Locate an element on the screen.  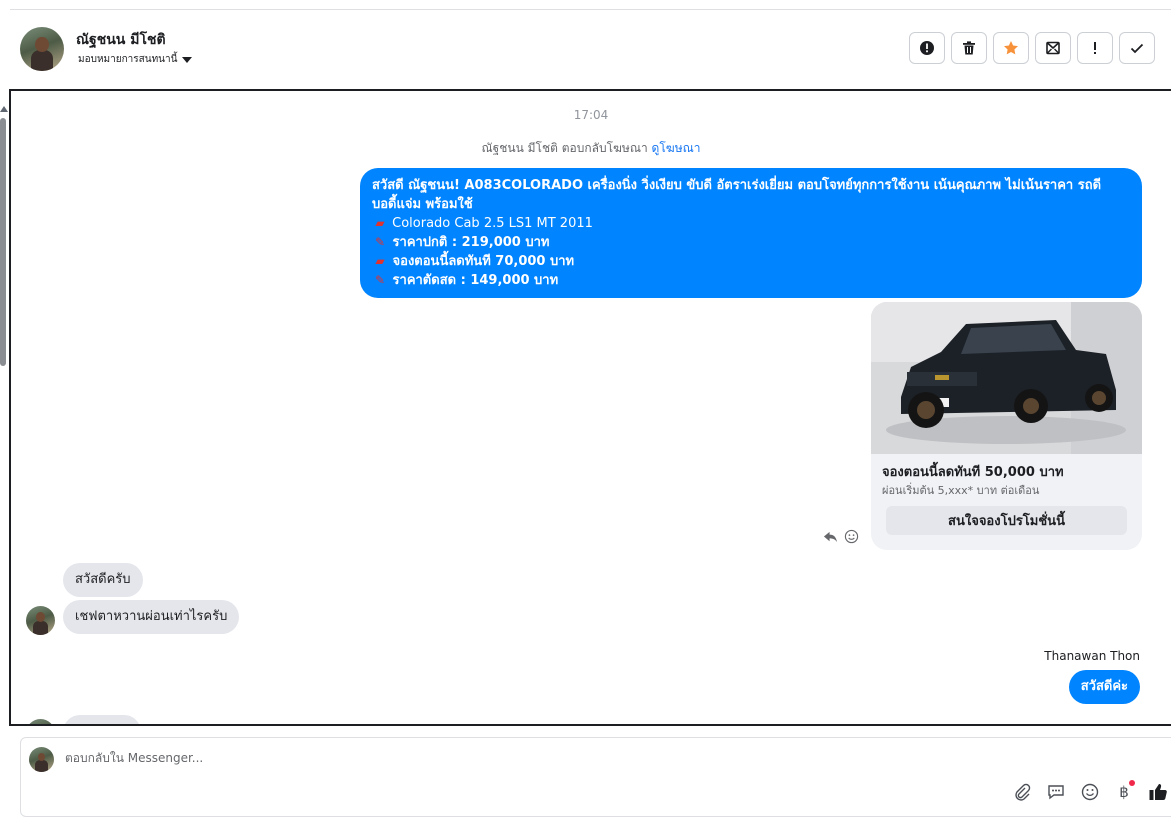
ad-discount: จองตอนนี้ลดทันที 70,000 บาท is located at coordinates (483, 261).